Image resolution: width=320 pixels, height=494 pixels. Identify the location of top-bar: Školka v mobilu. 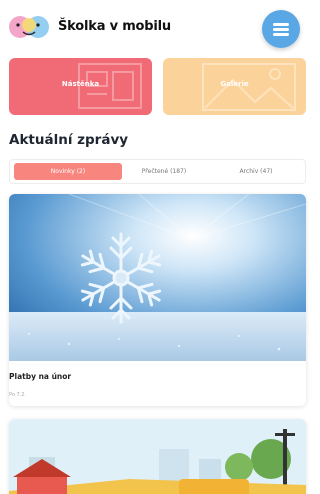
(153, 28).